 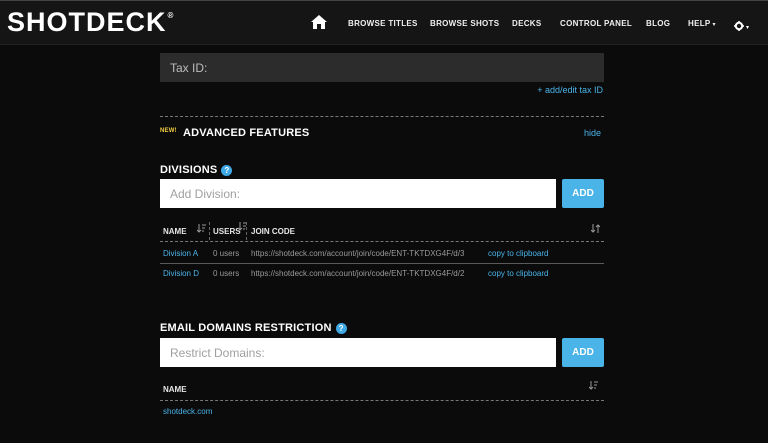 What do you see at coordinates (658, 23) in the screenshot?
I see `nav-blog: BLOG` at bounding box center [658, 23].